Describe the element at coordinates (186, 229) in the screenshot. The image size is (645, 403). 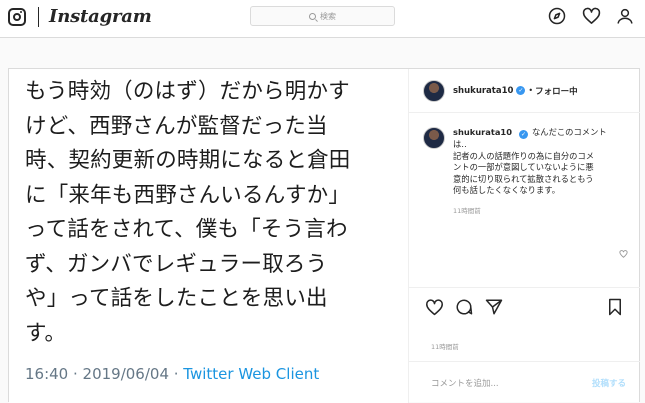
I see `tweet-line: って話をされて、僕も「そう言わ` at that location.